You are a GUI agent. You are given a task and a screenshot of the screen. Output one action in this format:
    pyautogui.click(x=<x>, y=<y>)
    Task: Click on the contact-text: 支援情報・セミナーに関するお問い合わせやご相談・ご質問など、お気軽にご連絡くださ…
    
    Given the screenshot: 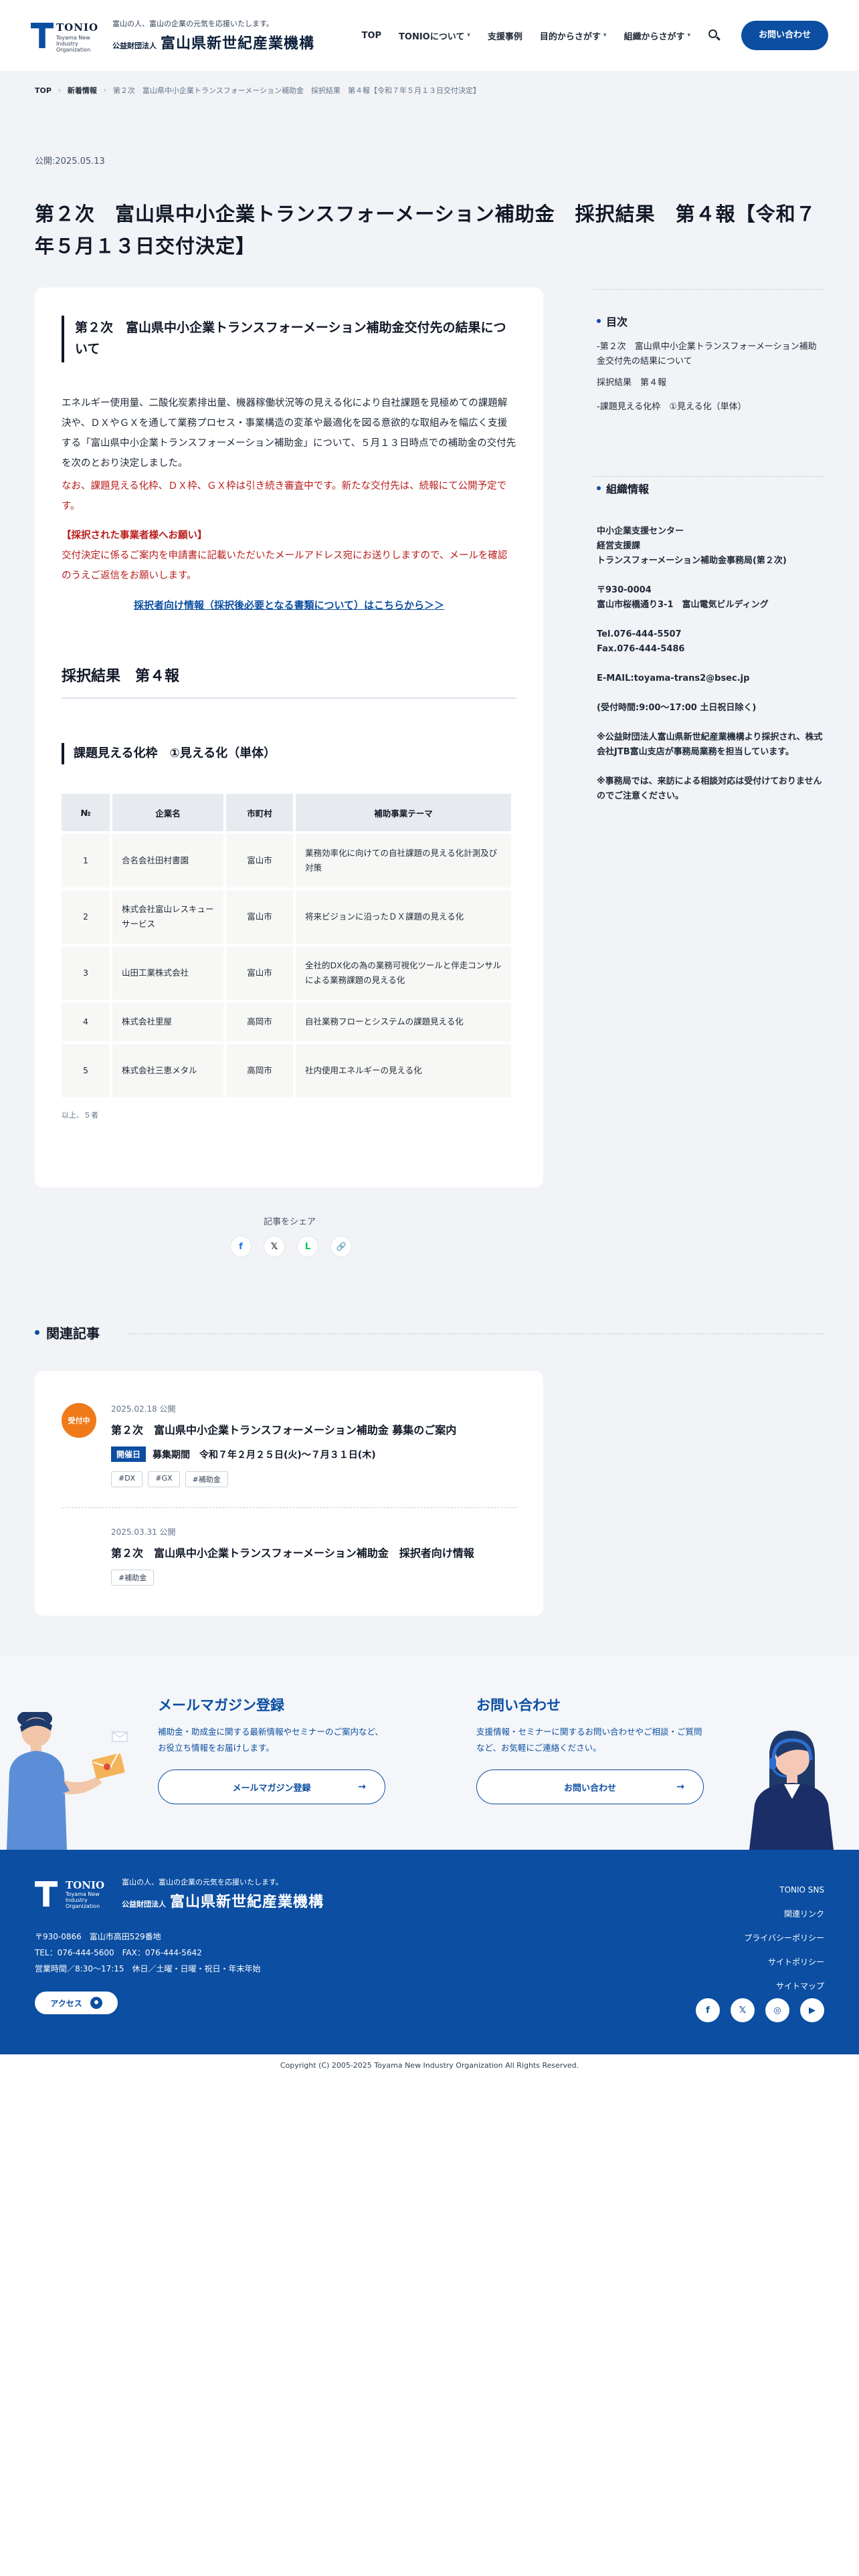 What is the action you would take?
    pyautogui.click(x=589, y=1740)
    